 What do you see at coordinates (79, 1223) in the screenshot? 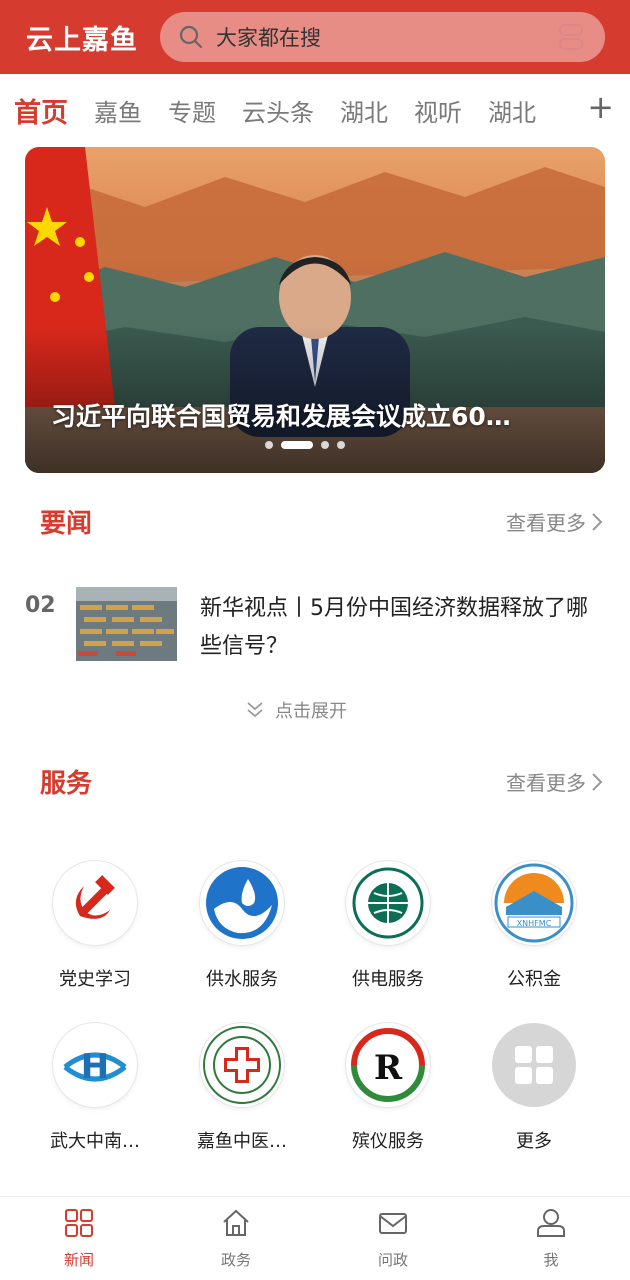
I see `news-grid-icon` at bounding box center [79, 1223].